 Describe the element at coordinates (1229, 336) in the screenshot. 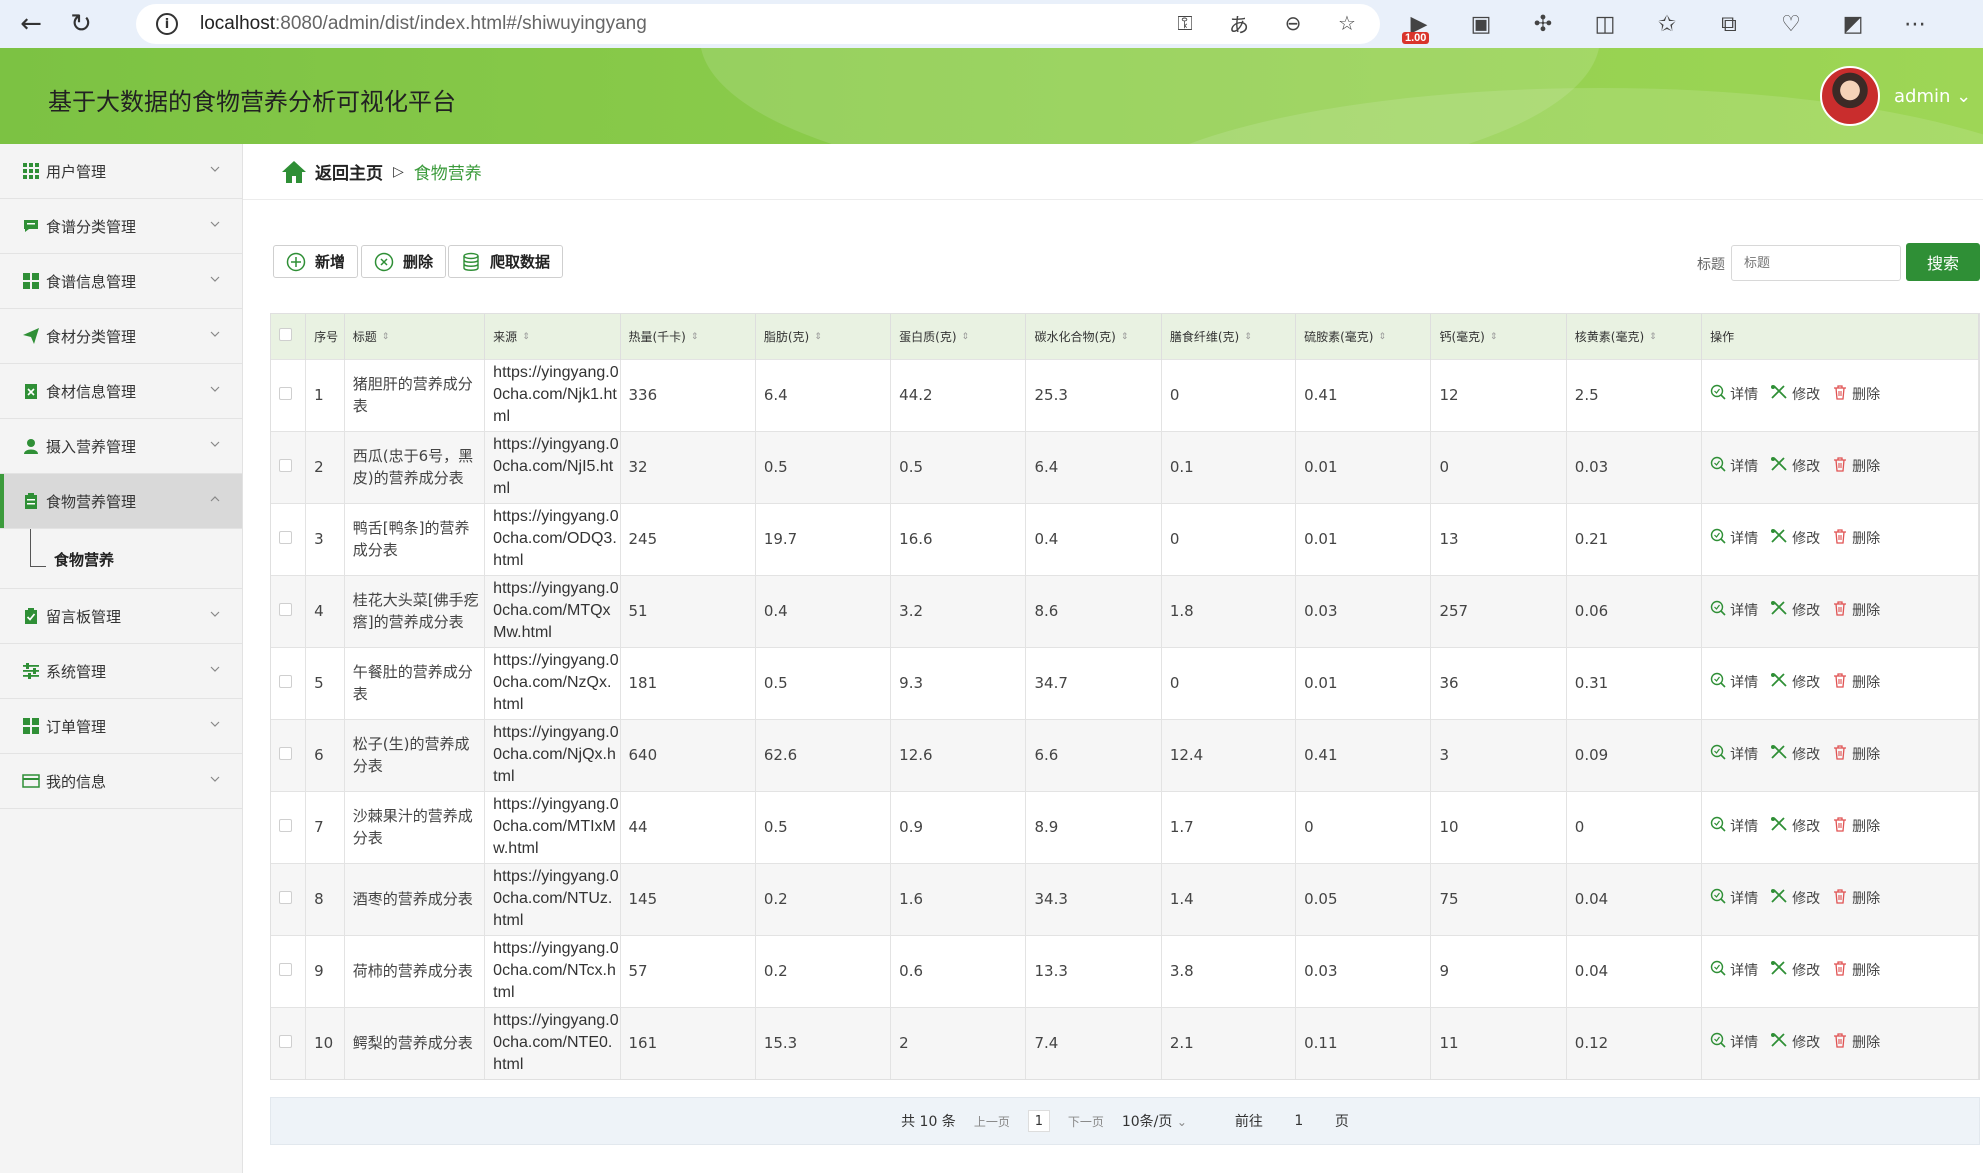

I see `column-header: 膳食纤维(克) ⇕` at that location.